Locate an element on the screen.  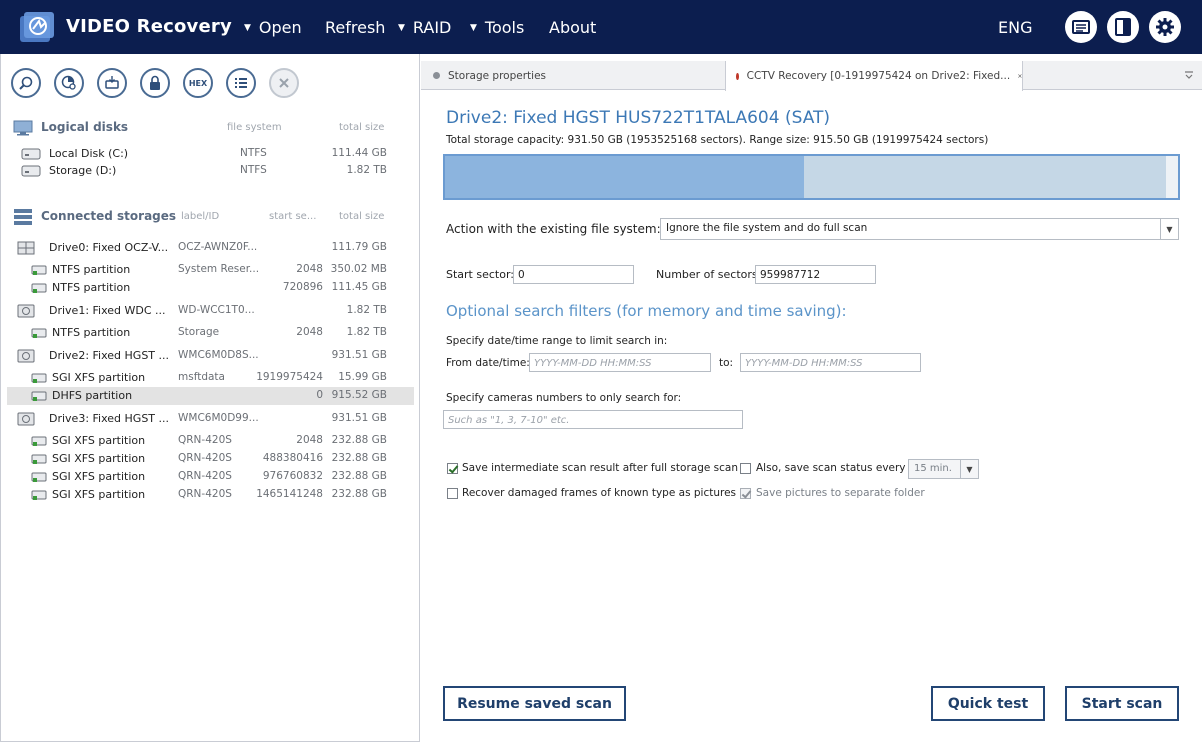
col-total-size: total size is located at coordinates (362, 127).